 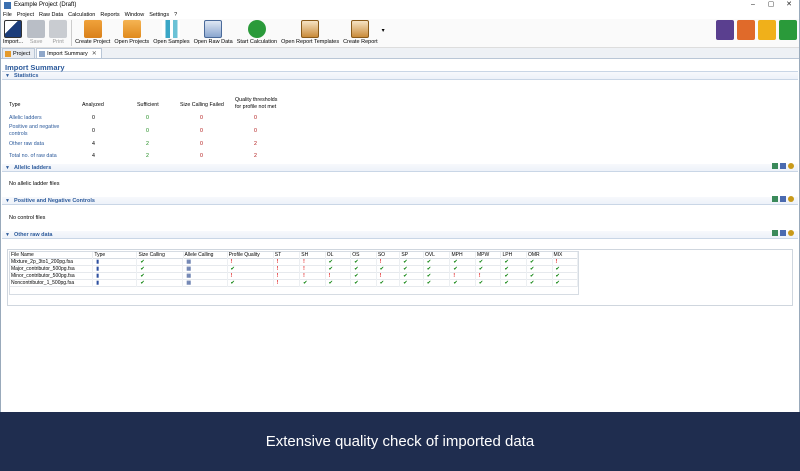 I want to click on menu-calculation: Calculation, so click(x=81, y=15).